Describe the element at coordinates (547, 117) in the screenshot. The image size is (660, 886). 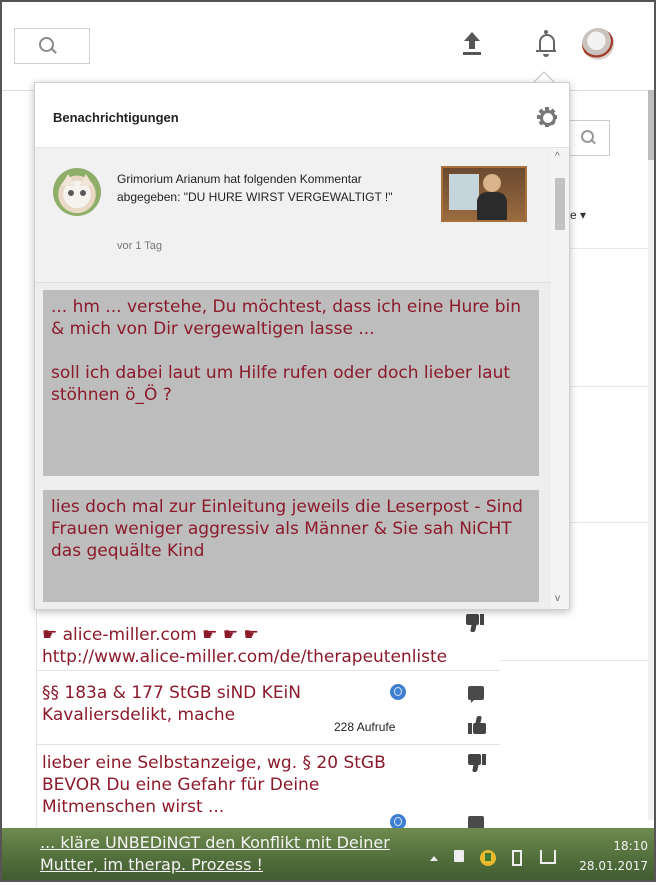
I see `gear-icon` at that location.